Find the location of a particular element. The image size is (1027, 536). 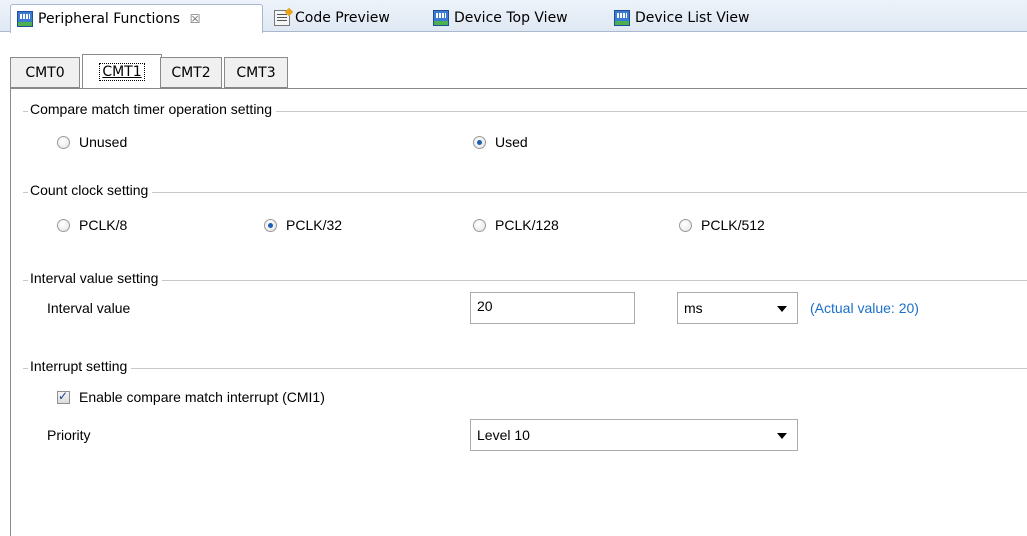

close-icon: ☒ is located at coordinates (195, 19).